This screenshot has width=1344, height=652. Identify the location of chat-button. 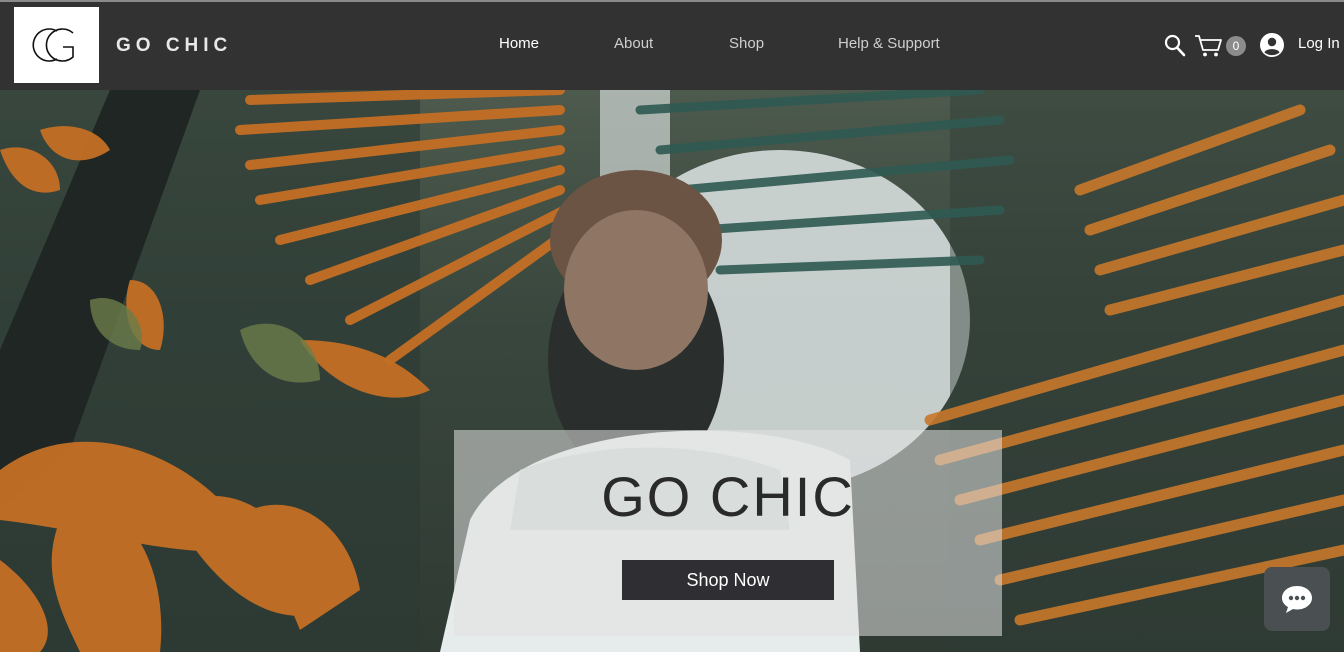
(1297, 599).